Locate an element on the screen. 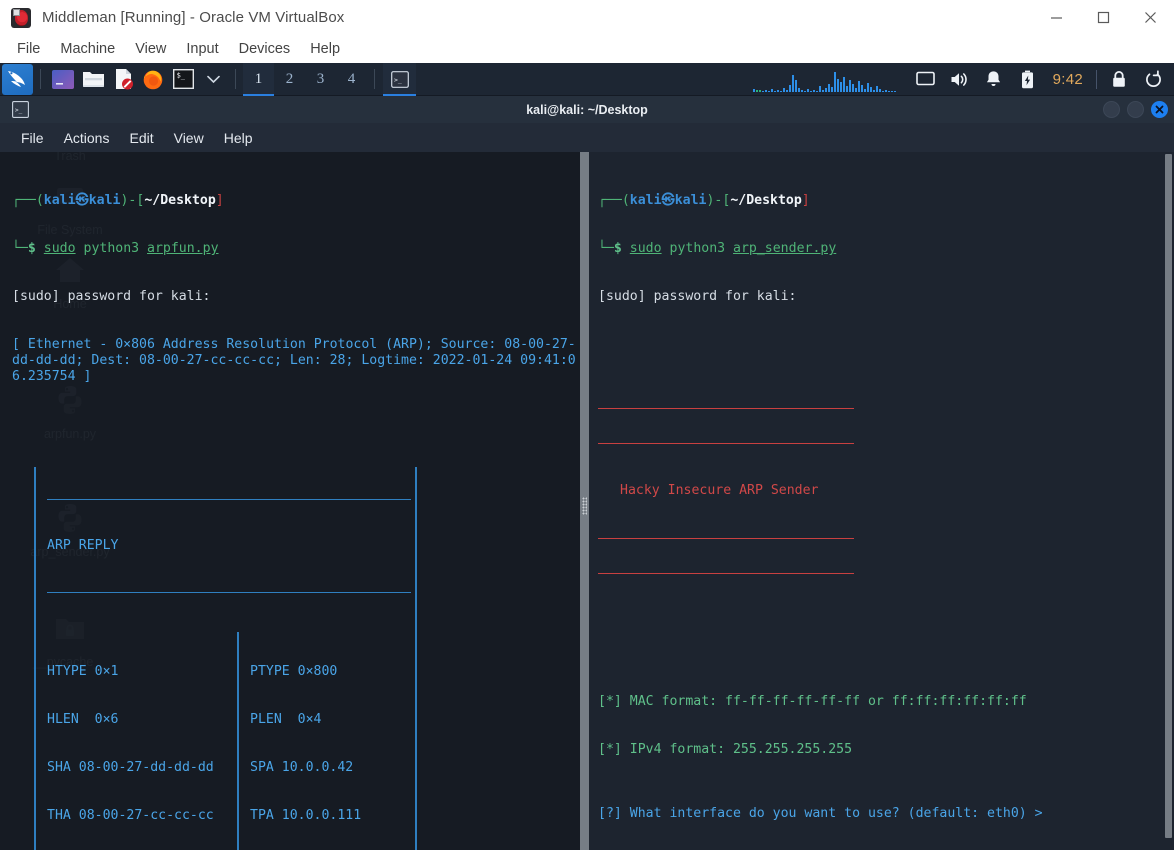 Image resolution: width=1174 pixels, height=850 pixels. terminal-title: kali@kali: ~/Desktop is located at coordinates (587, 109).